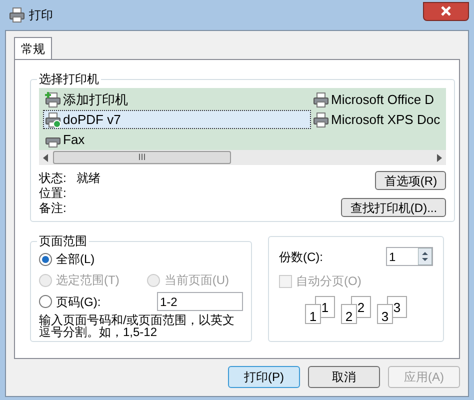 This screenshot has width=474, height=400. I want to click on copies-spinner: 1, so click(409, 256).